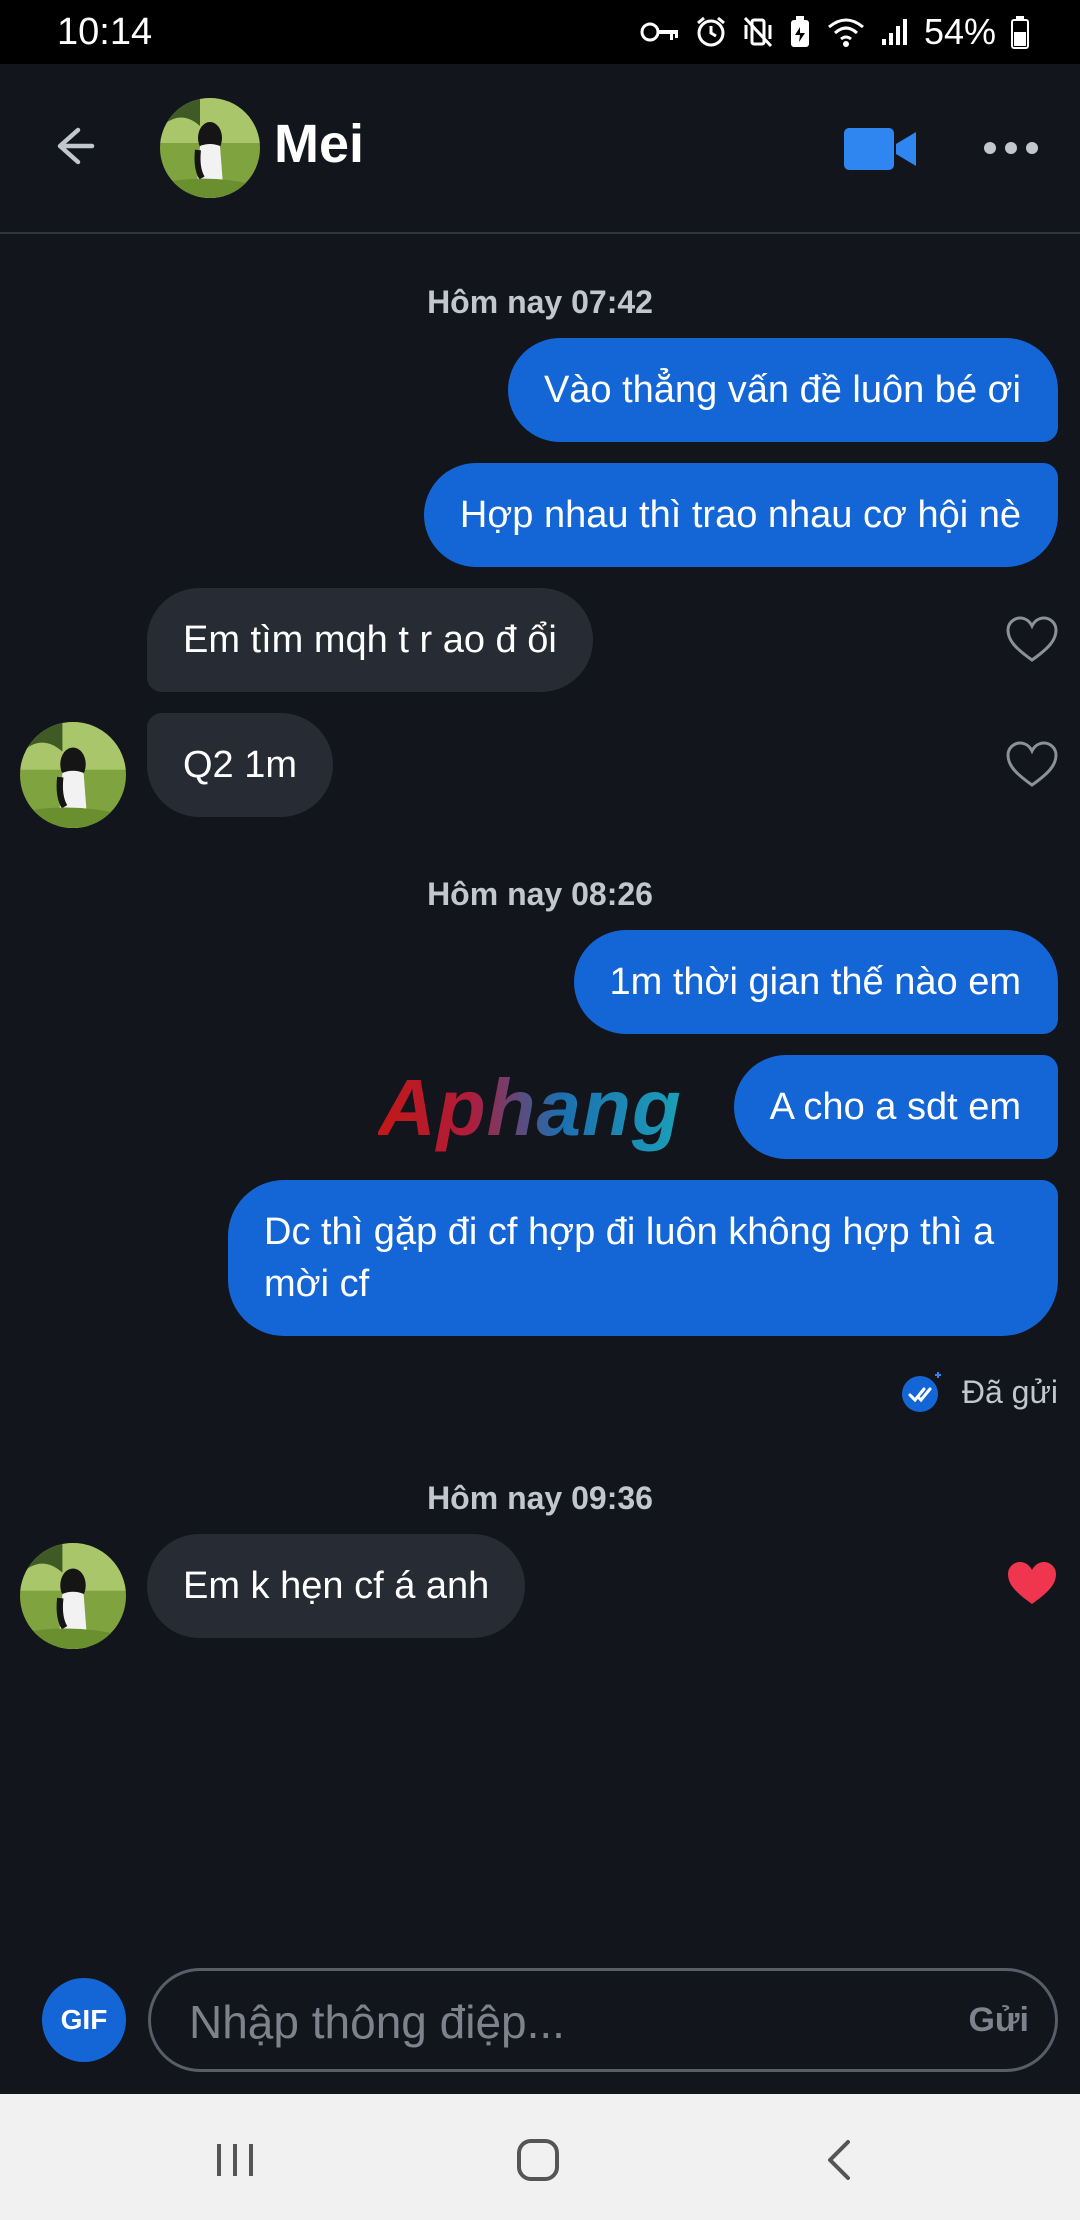  What do you see at coordinates (1011, 148) in the screenshot?
I see `more-dots-icon` at bounding box center [1011, 148].